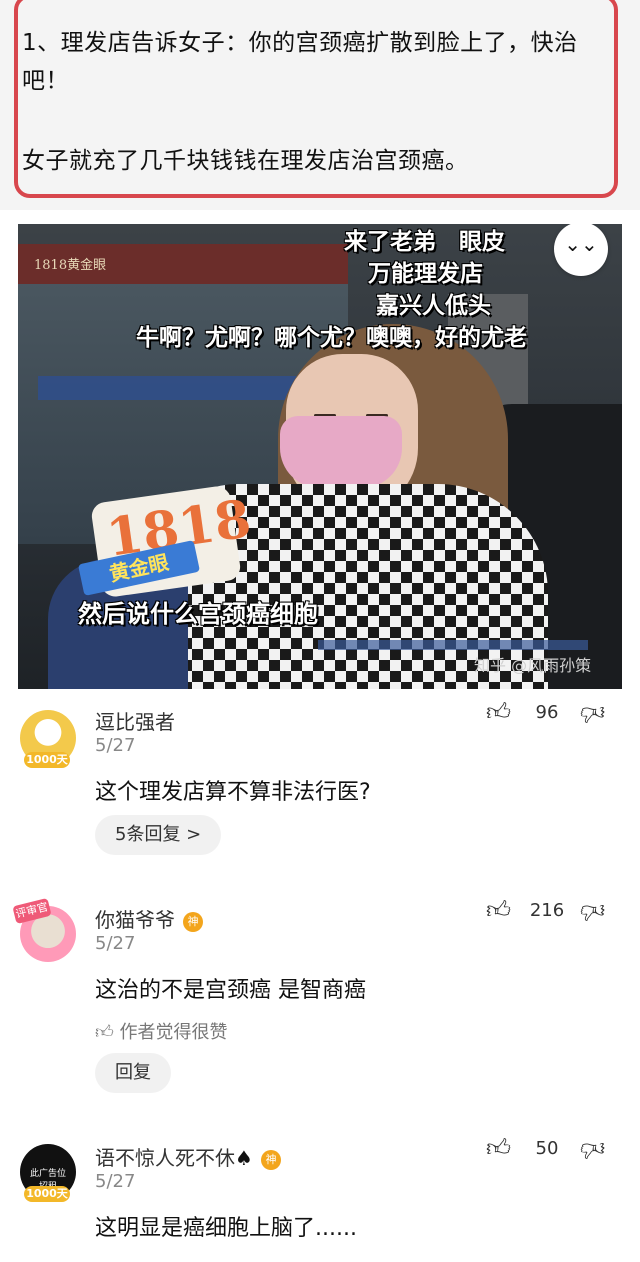 This screenshot has width=640, height=1262. What do you see at coordinates (581, 244) in the screenshot?
I see `double-chevron-down-icon: ⌄⌄` at bounding box center [581, 244].